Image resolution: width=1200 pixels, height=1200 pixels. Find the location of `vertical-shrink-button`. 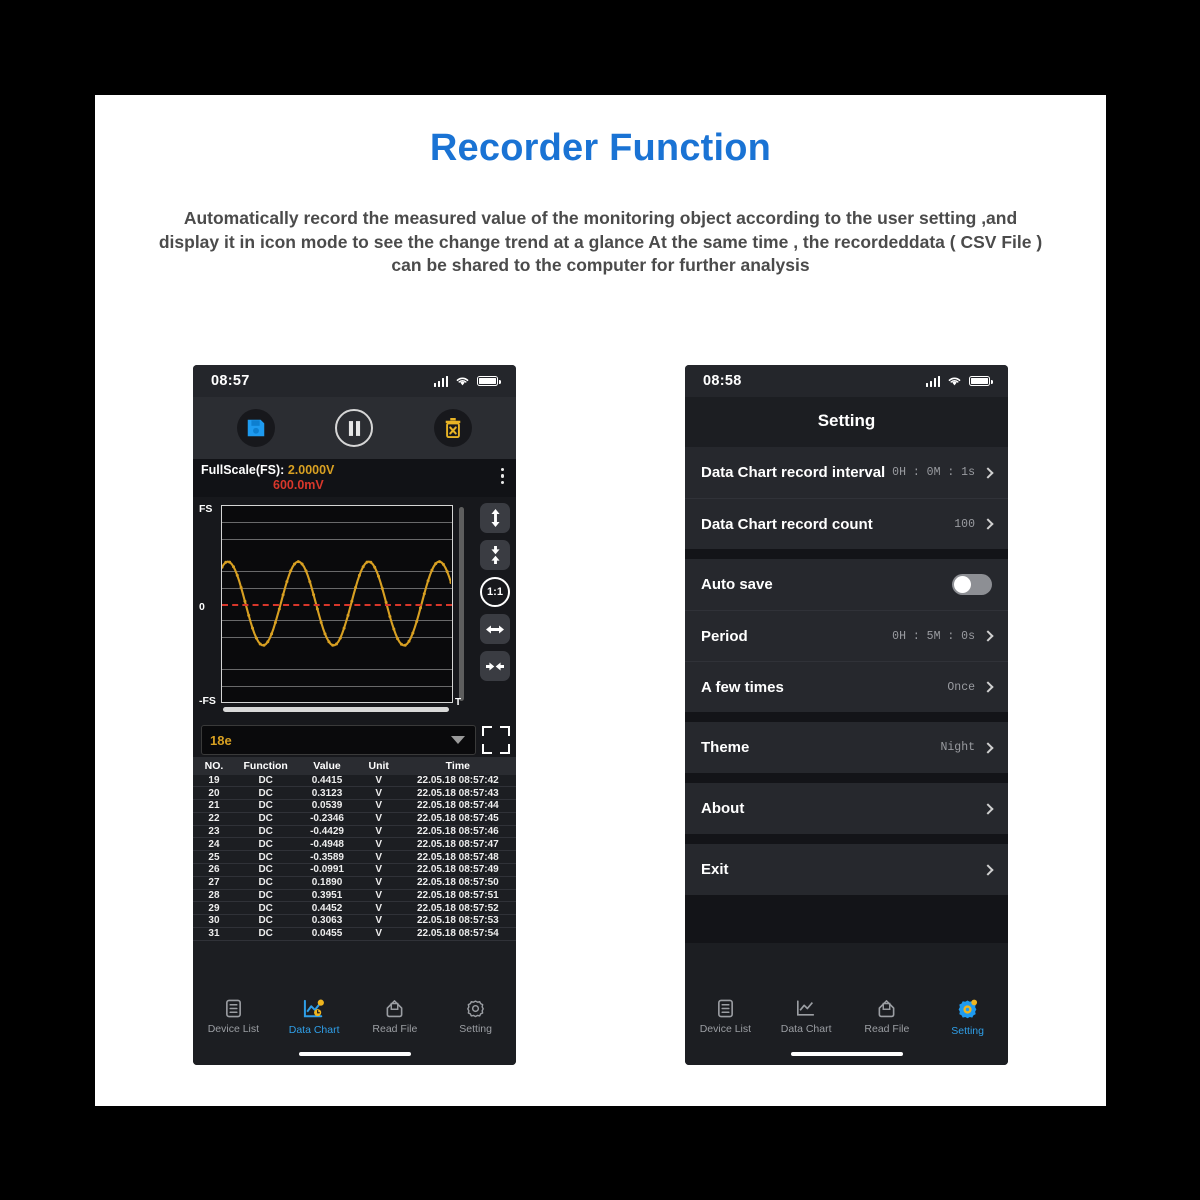

vertical-shrink-button is located at coordinates (495, 555).